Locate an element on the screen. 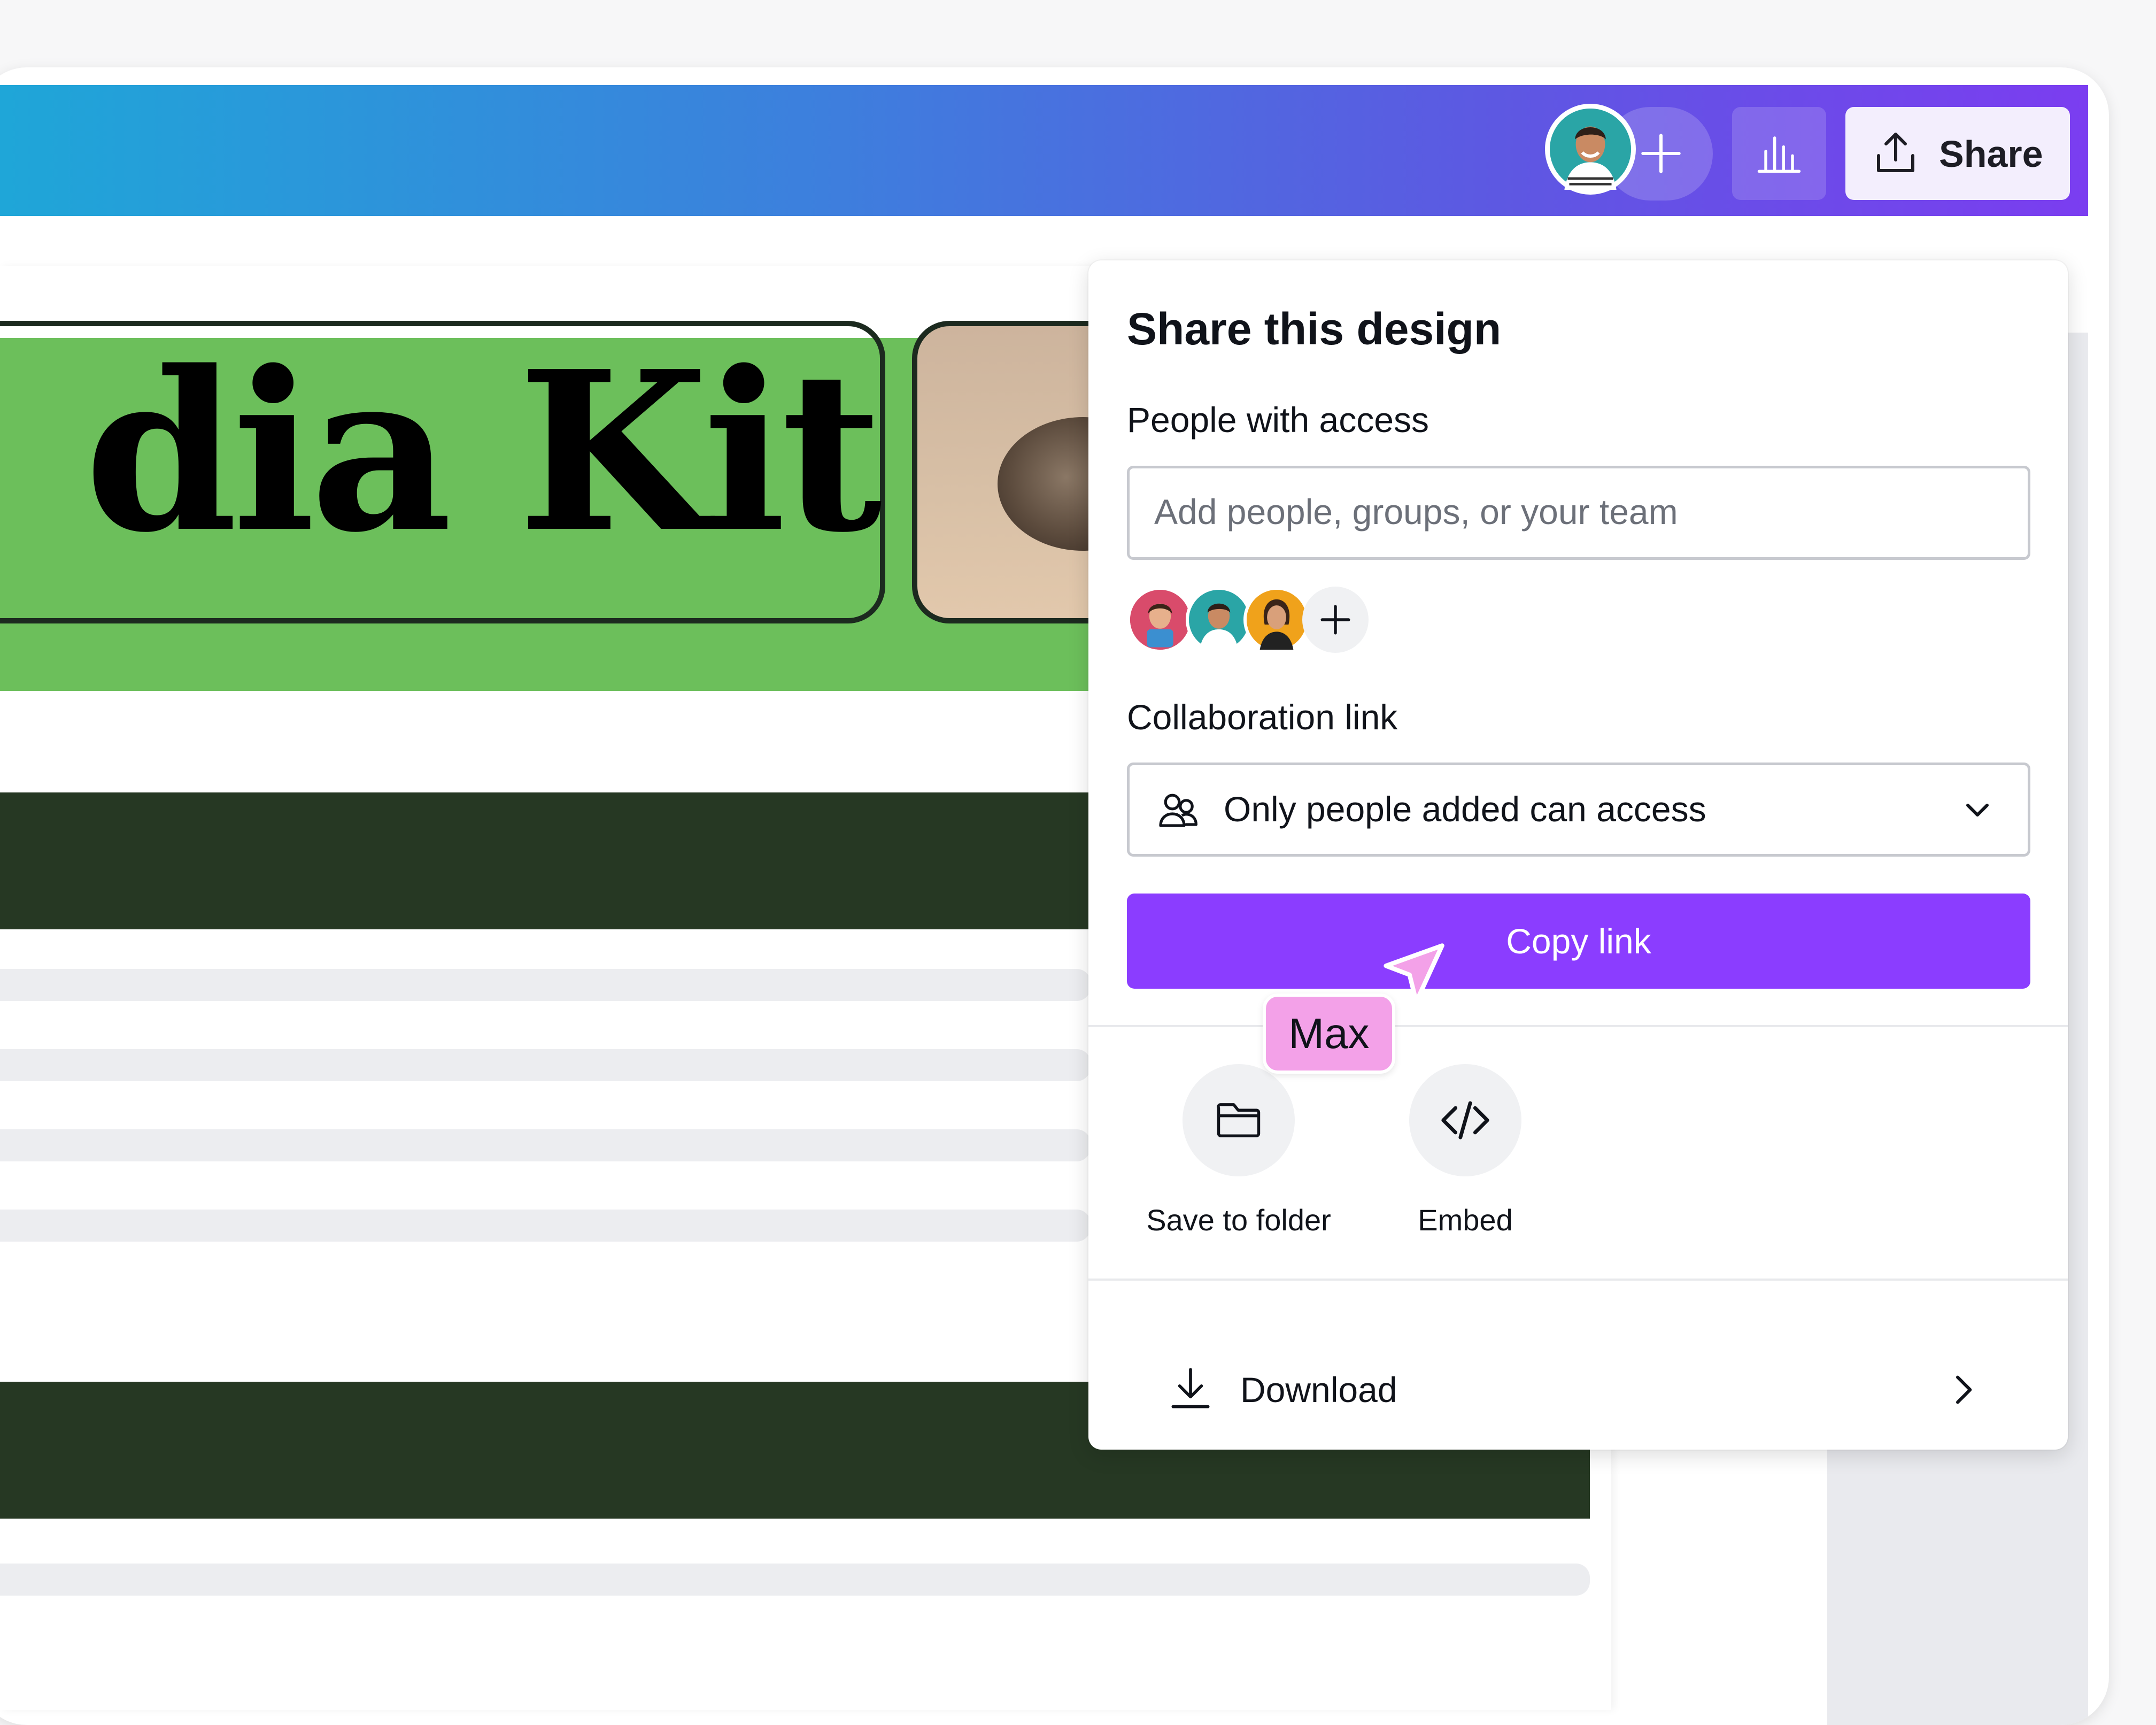  code-icon is located at coordinates (1465, 1120).